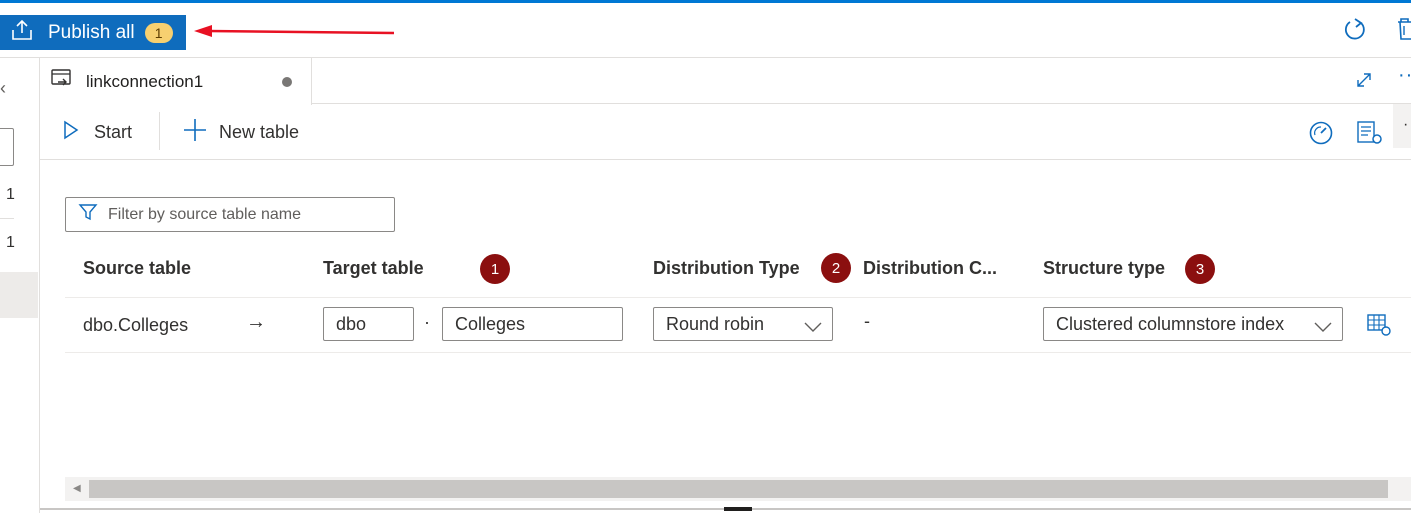  I want to click on top-bar: Publish all 1, so click(705, 29).